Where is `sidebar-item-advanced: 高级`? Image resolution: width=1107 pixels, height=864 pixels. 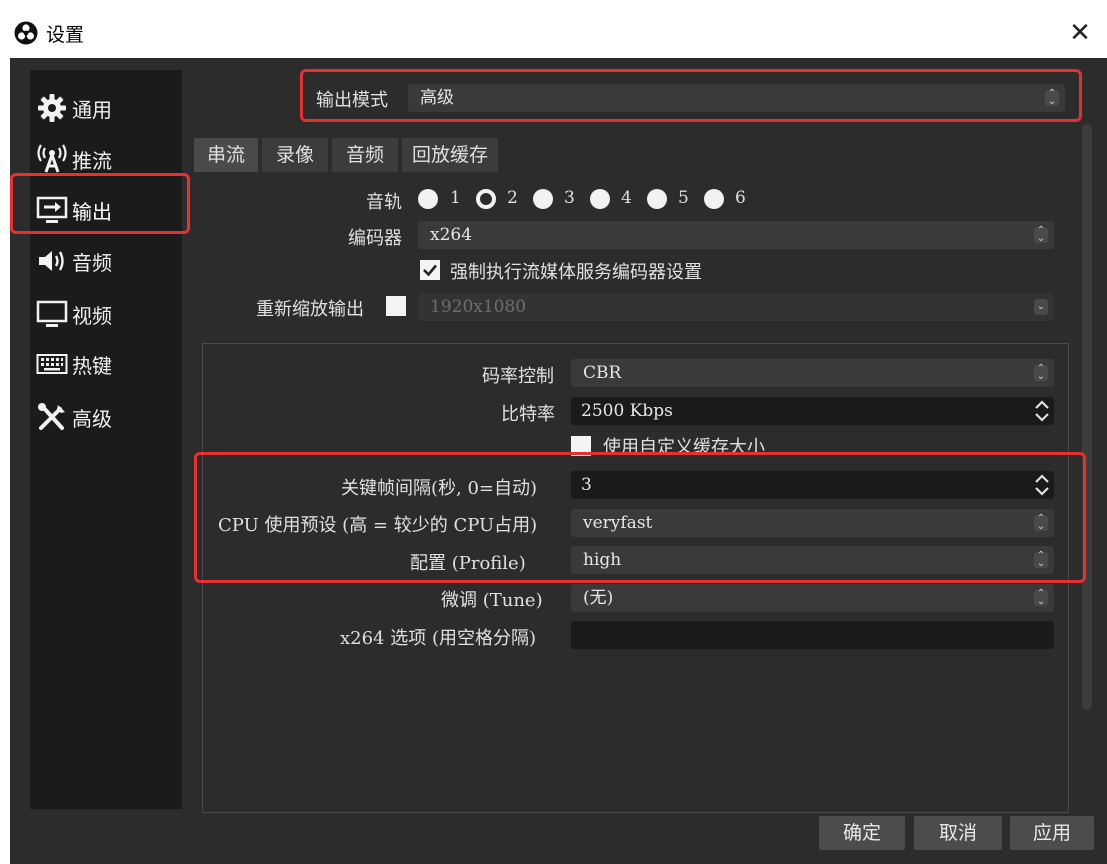
sidebar-item-advanced: 高级 is located at coordinates (106, 417).